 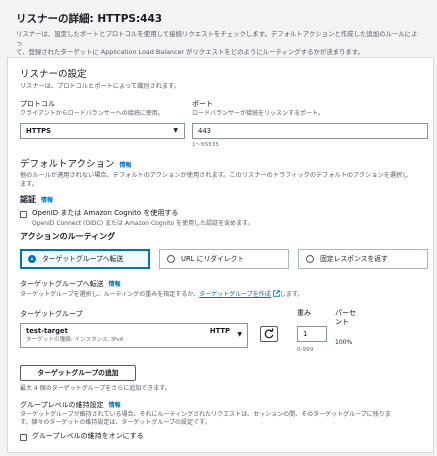 I want to click on protocol-label: プロトコル, so click(x=37, y=104).